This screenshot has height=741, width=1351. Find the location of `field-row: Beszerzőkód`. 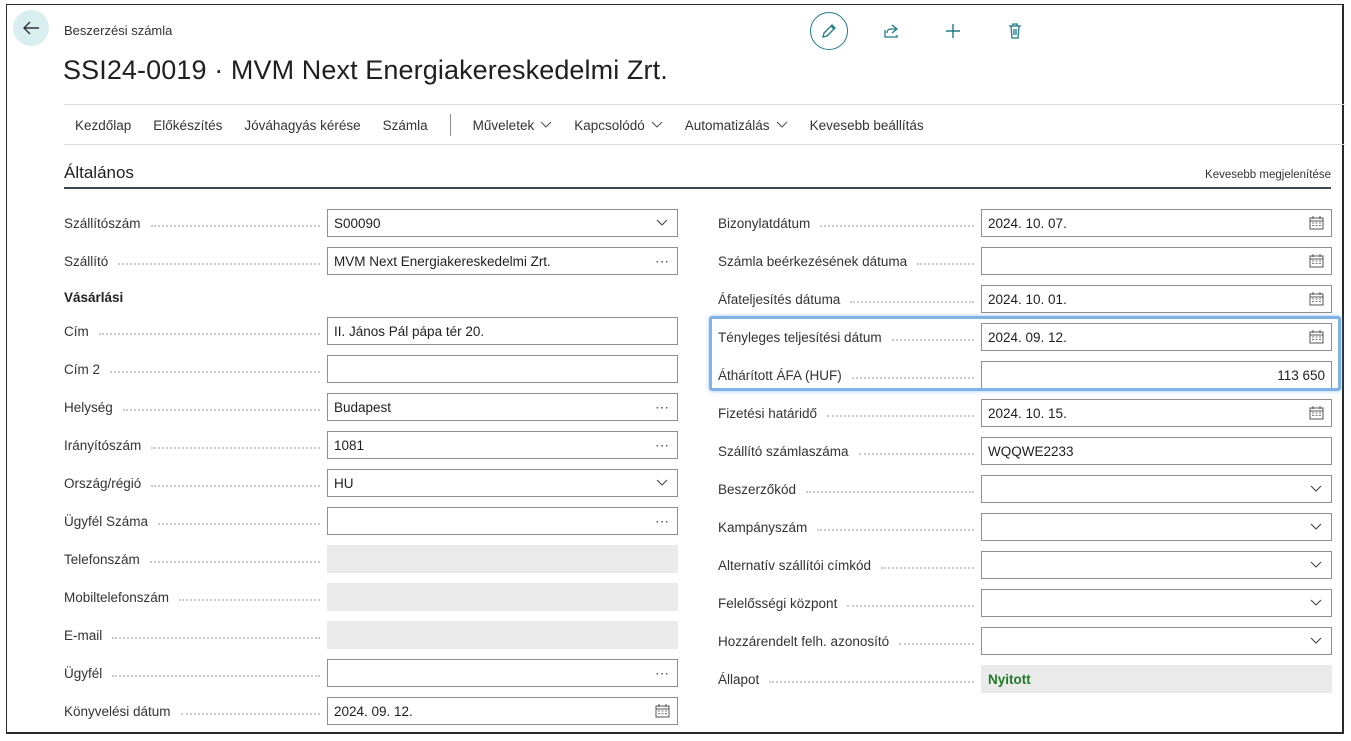

field-row: Beszerzőkód is located at coordinates (1025, 489).